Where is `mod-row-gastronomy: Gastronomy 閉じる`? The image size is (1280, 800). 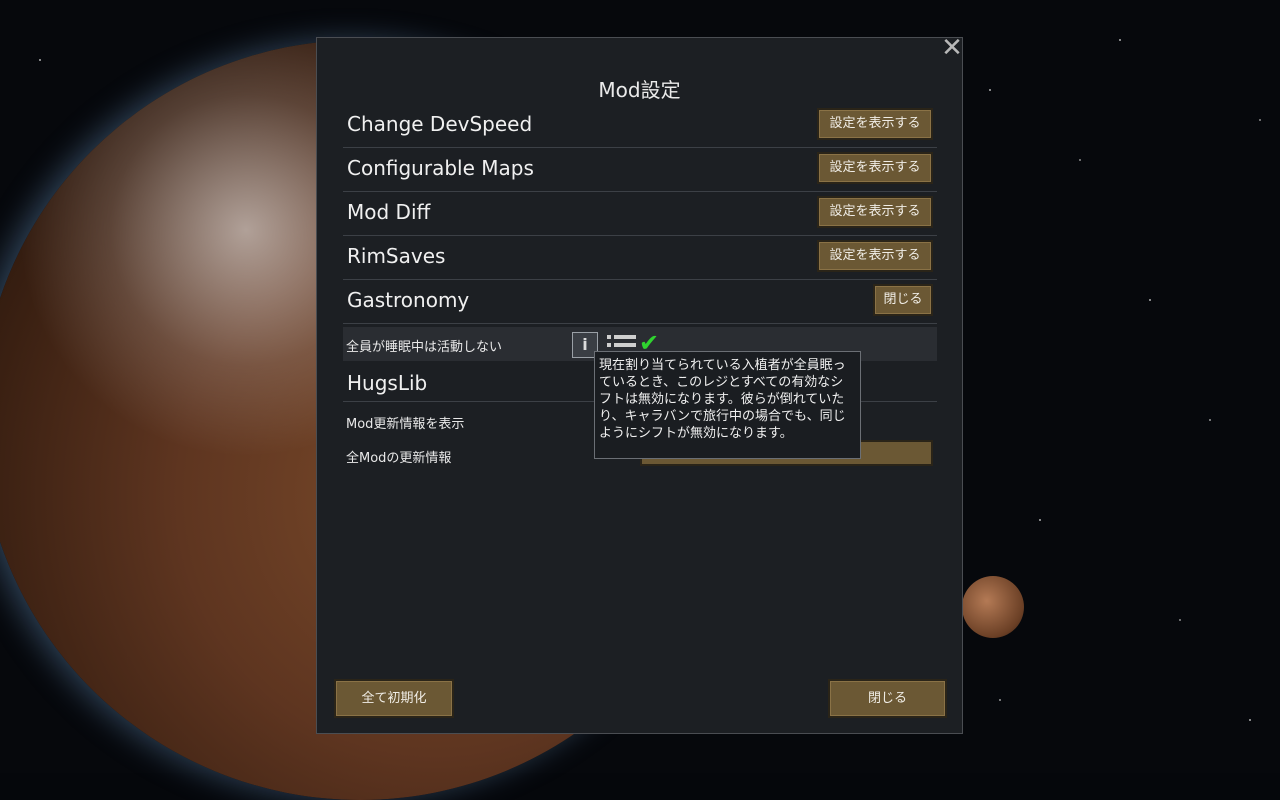 mod-row-gastronomy: Gastronomy 閉じる is located at coordinates (640, 302).